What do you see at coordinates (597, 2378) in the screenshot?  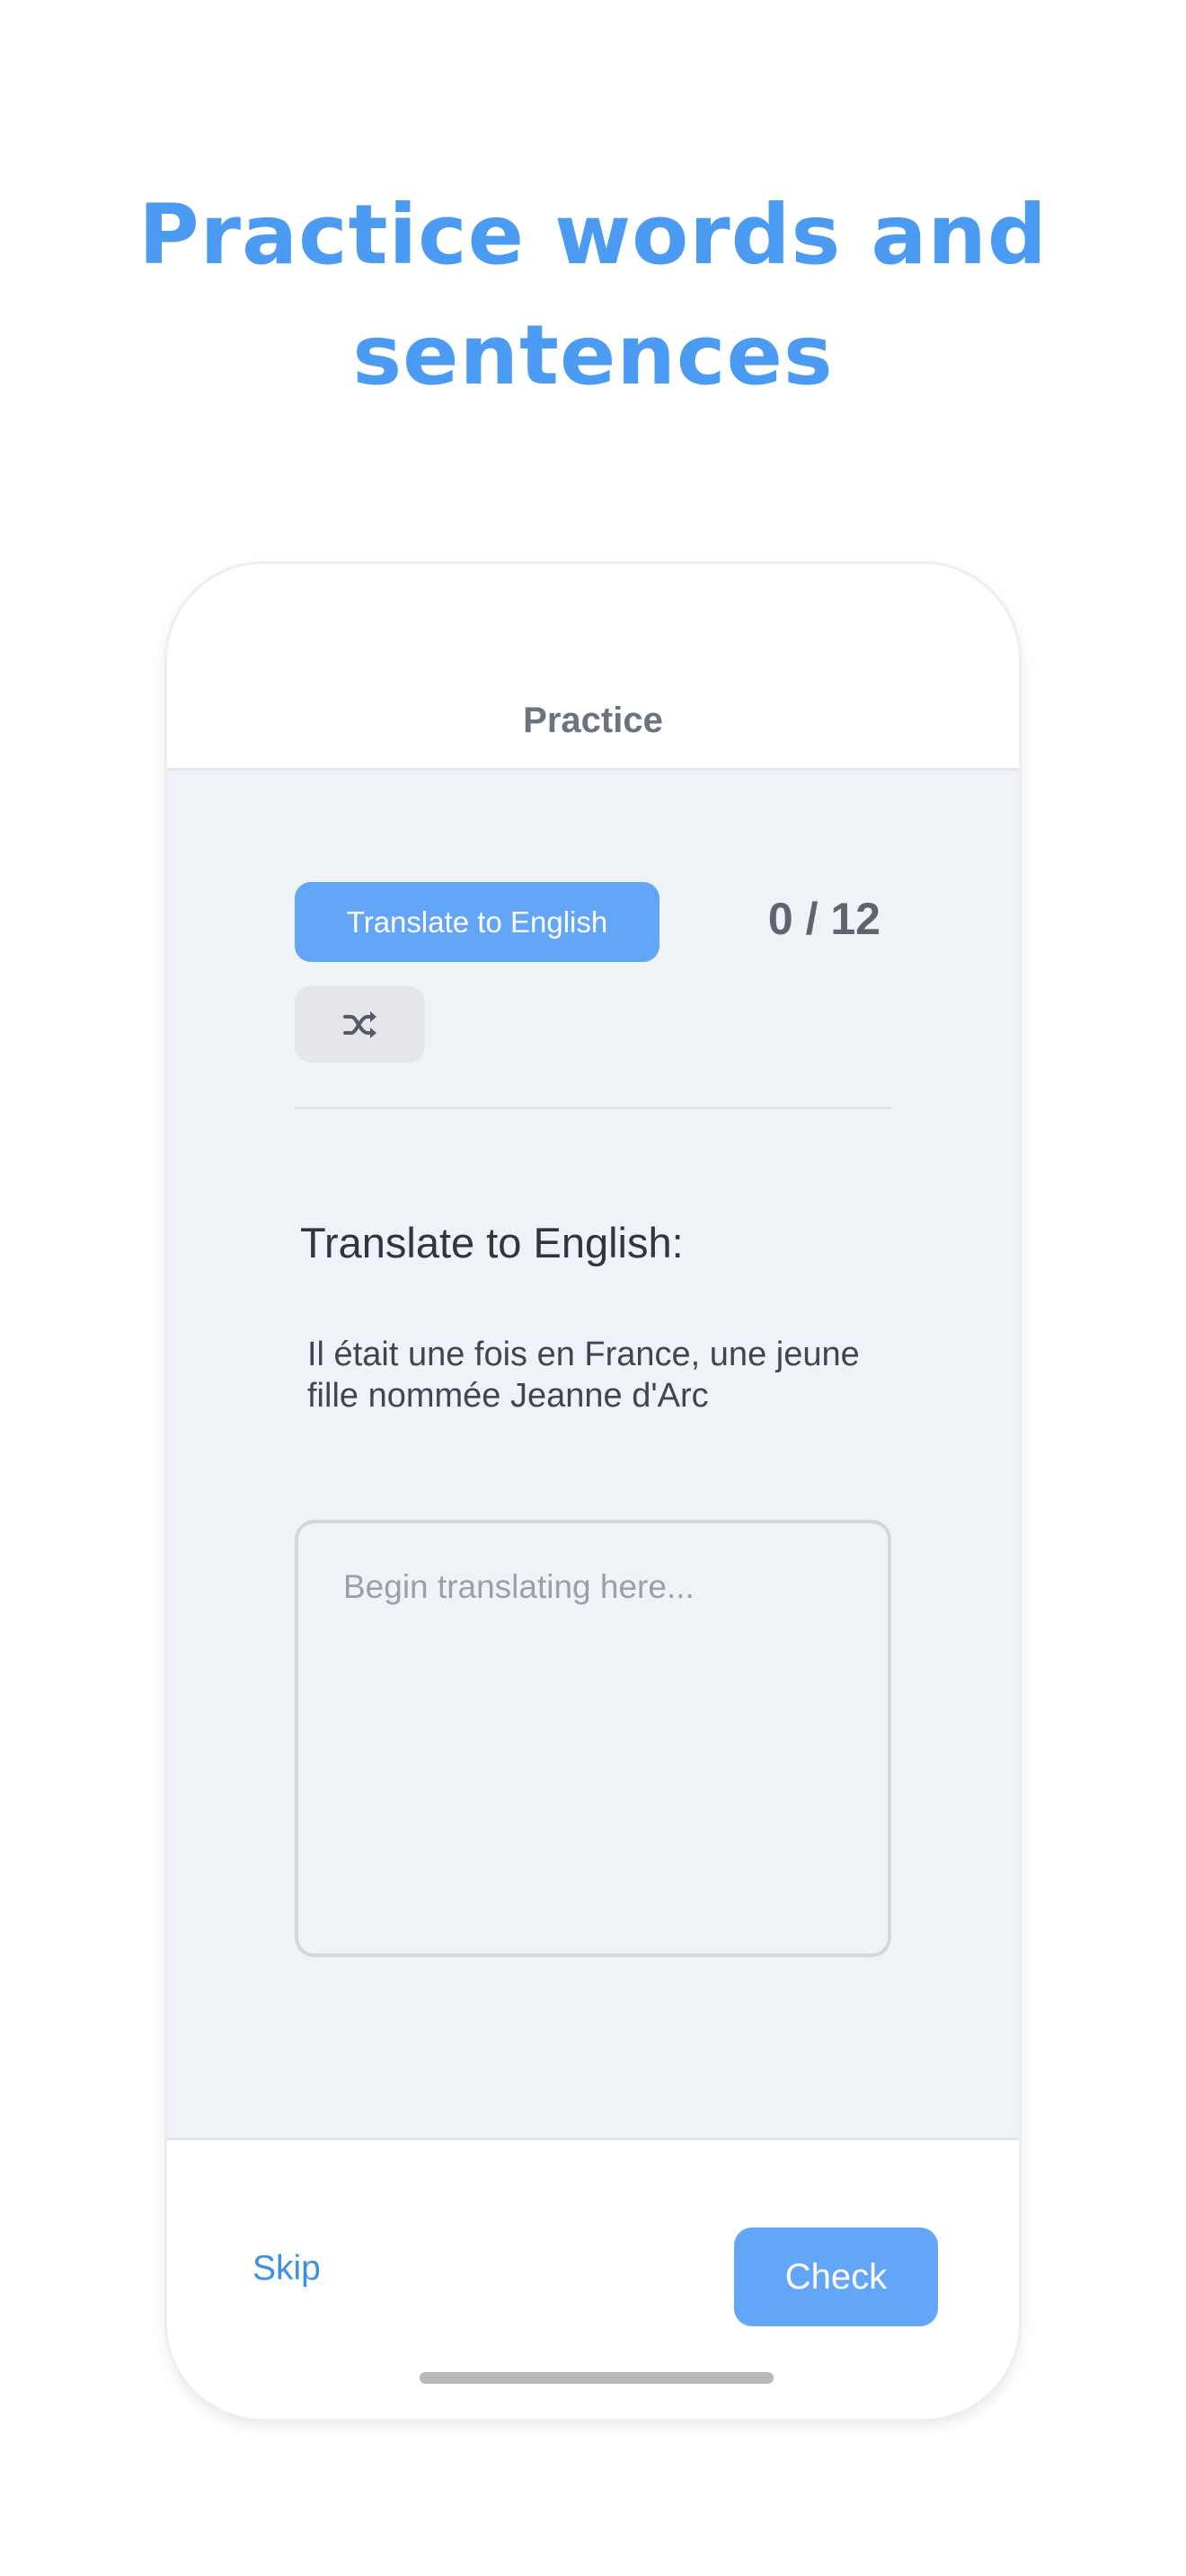 I see `home-indicator` at bounding box center [597, 2378].